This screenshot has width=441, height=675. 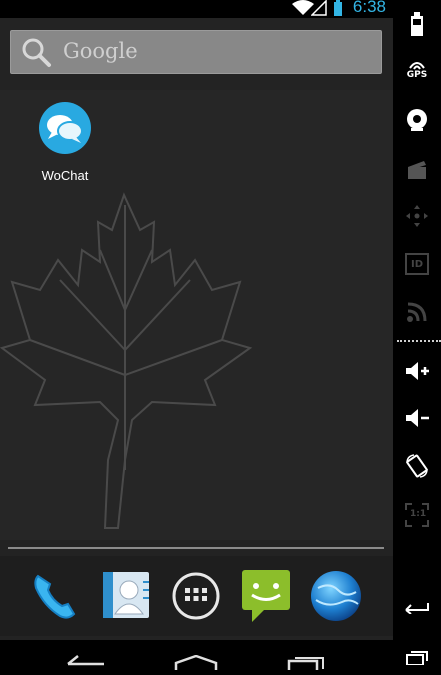 I want to click on control-strip-divider, so click(x=419, y=341).